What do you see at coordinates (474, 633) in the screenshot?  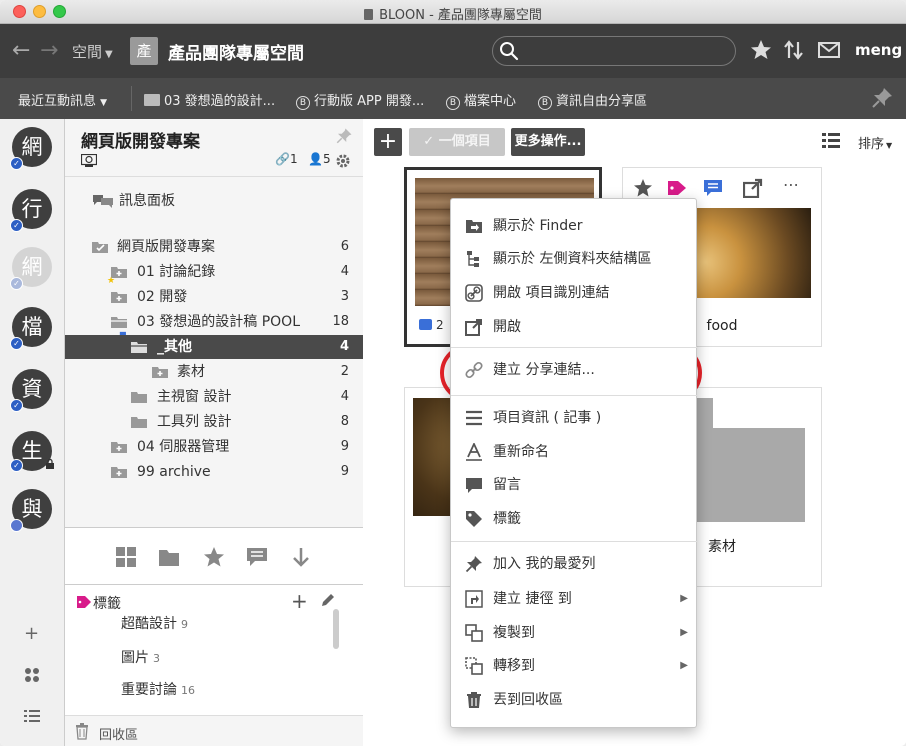 I see `copy-icon` at bounding box center [474, 633].